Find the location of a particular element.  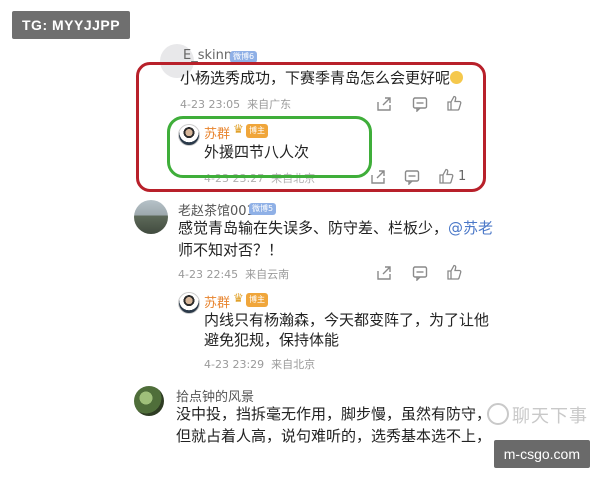

mention-link: @苏老 is located at coordinates (470, 228).